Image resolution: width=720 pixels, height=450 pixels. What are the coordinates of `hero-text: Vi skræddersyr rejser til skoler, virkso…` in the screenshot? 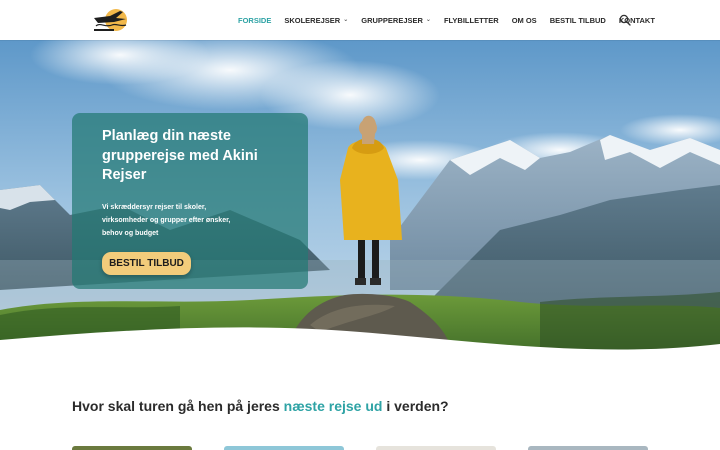 It's located at (166, 220).